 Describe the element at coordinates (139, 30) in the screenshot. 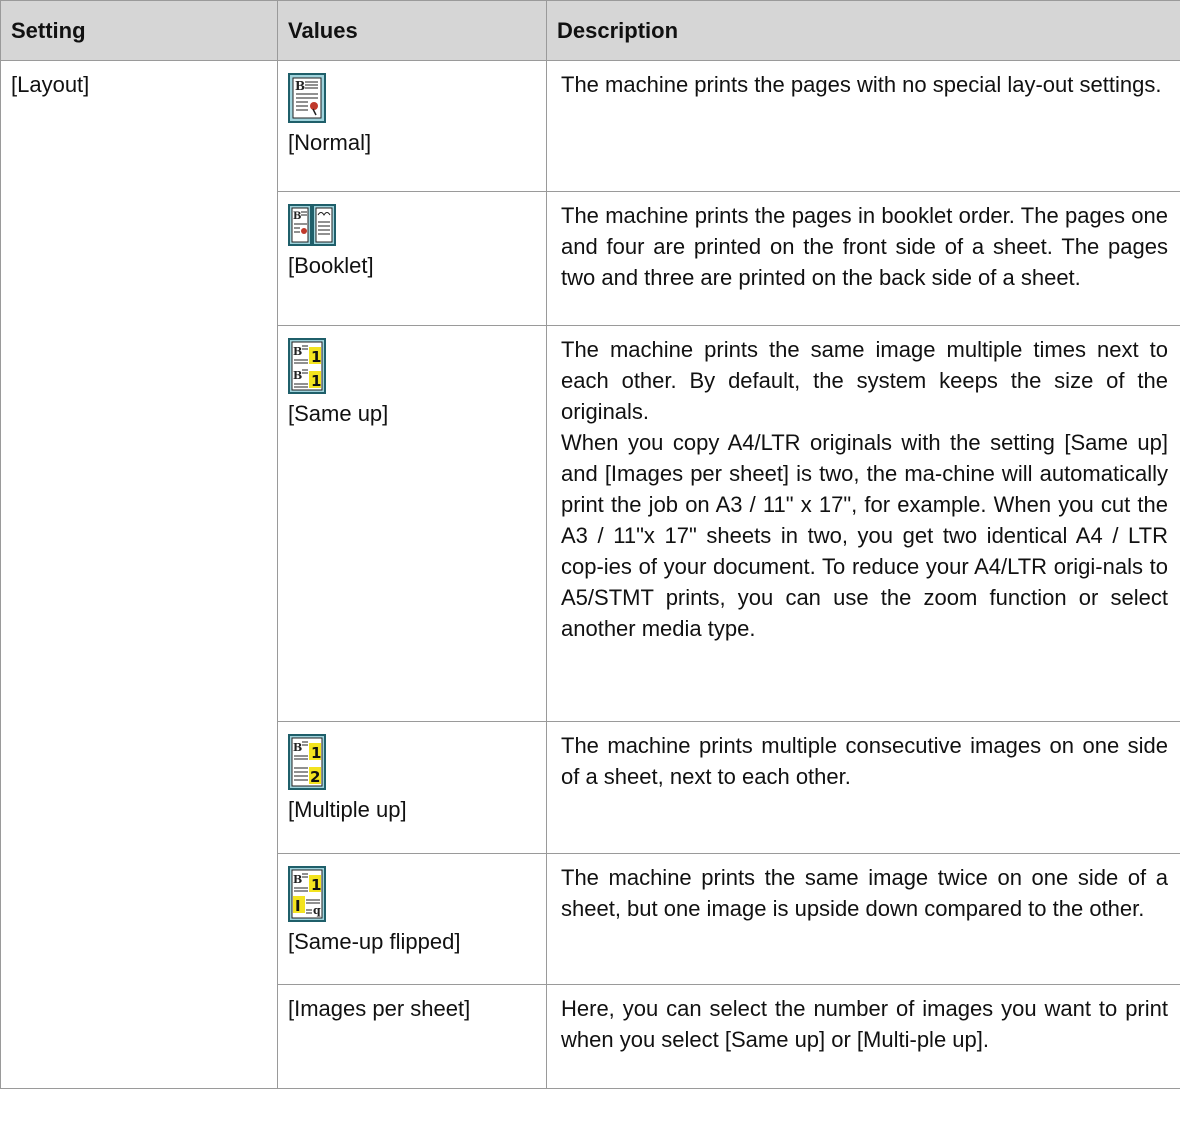

I see `header-setting: Setting` at that location.